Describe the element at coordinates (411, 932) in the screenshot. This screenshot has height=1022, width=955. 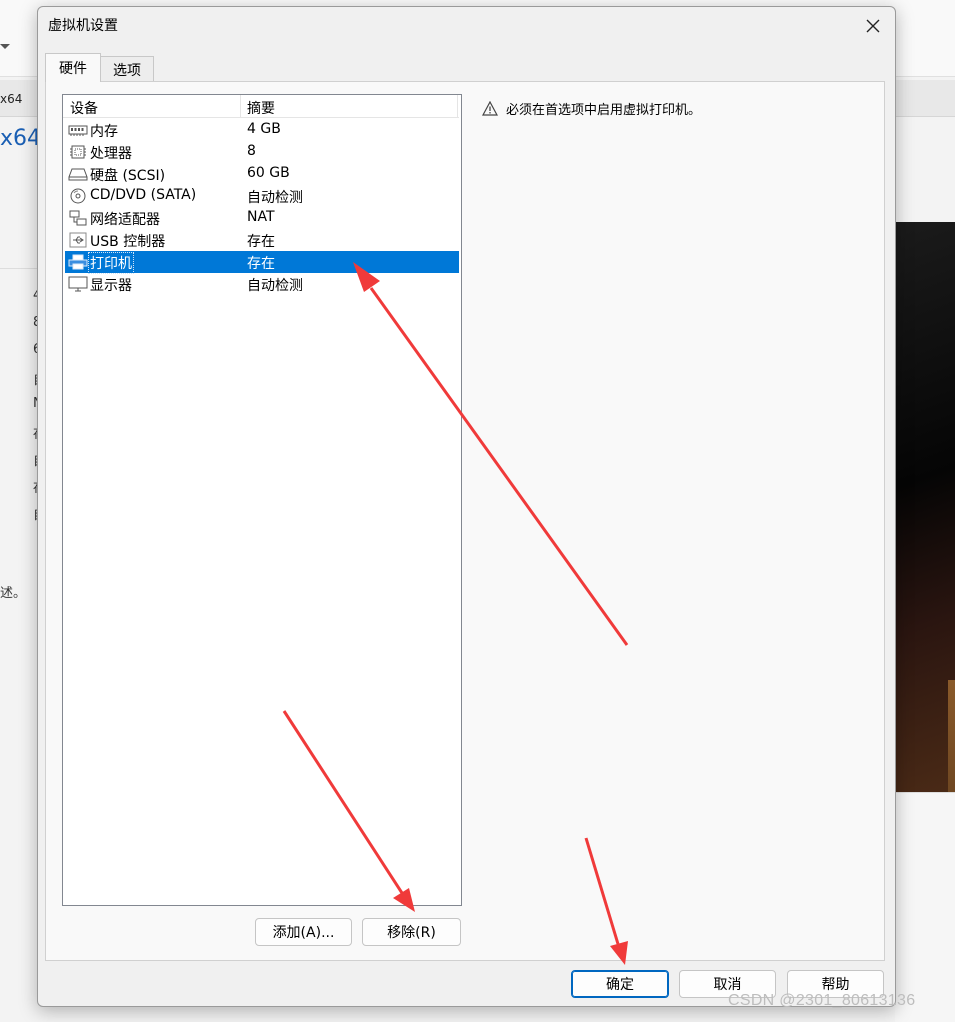
I see `remove-device-button: 移除(R)` at that location.